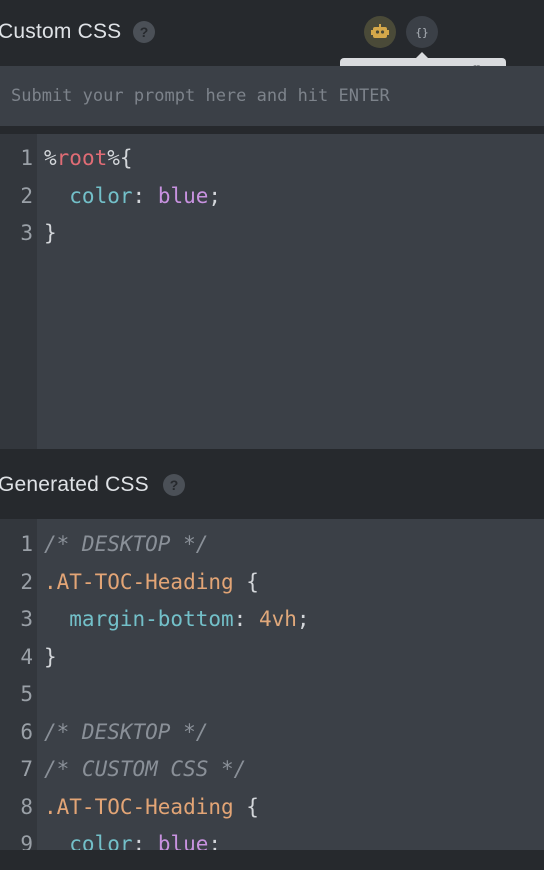 Image resolution: width=544 pixels, height=870 pixels. What do you see at coordinates (26, 694) in the screenshot?
I see `line-number: 5` at bounding box center [26, 694].